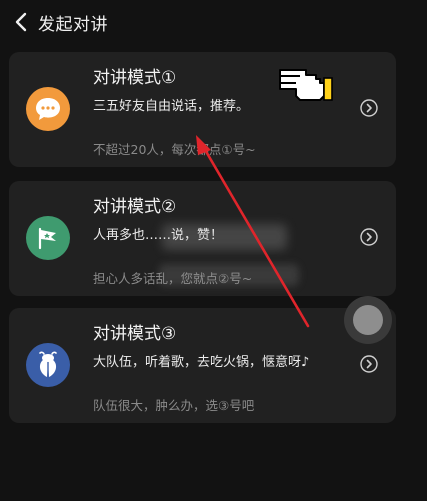 Image resolution: width=427 pixels, height=501 pixels. I want to click on assistive-touch-button, so click(368, 320).